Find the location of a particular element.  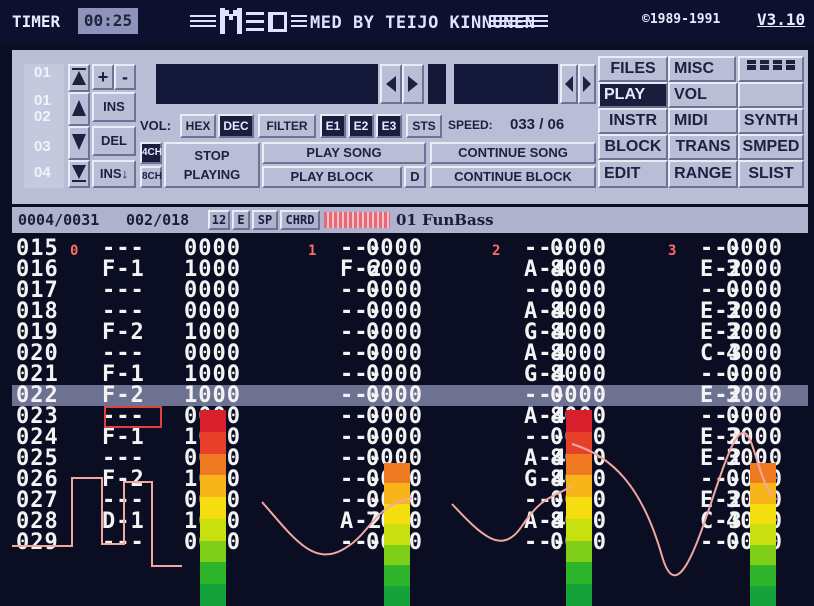

row-number: 029 is located at coordinates (37, 542).